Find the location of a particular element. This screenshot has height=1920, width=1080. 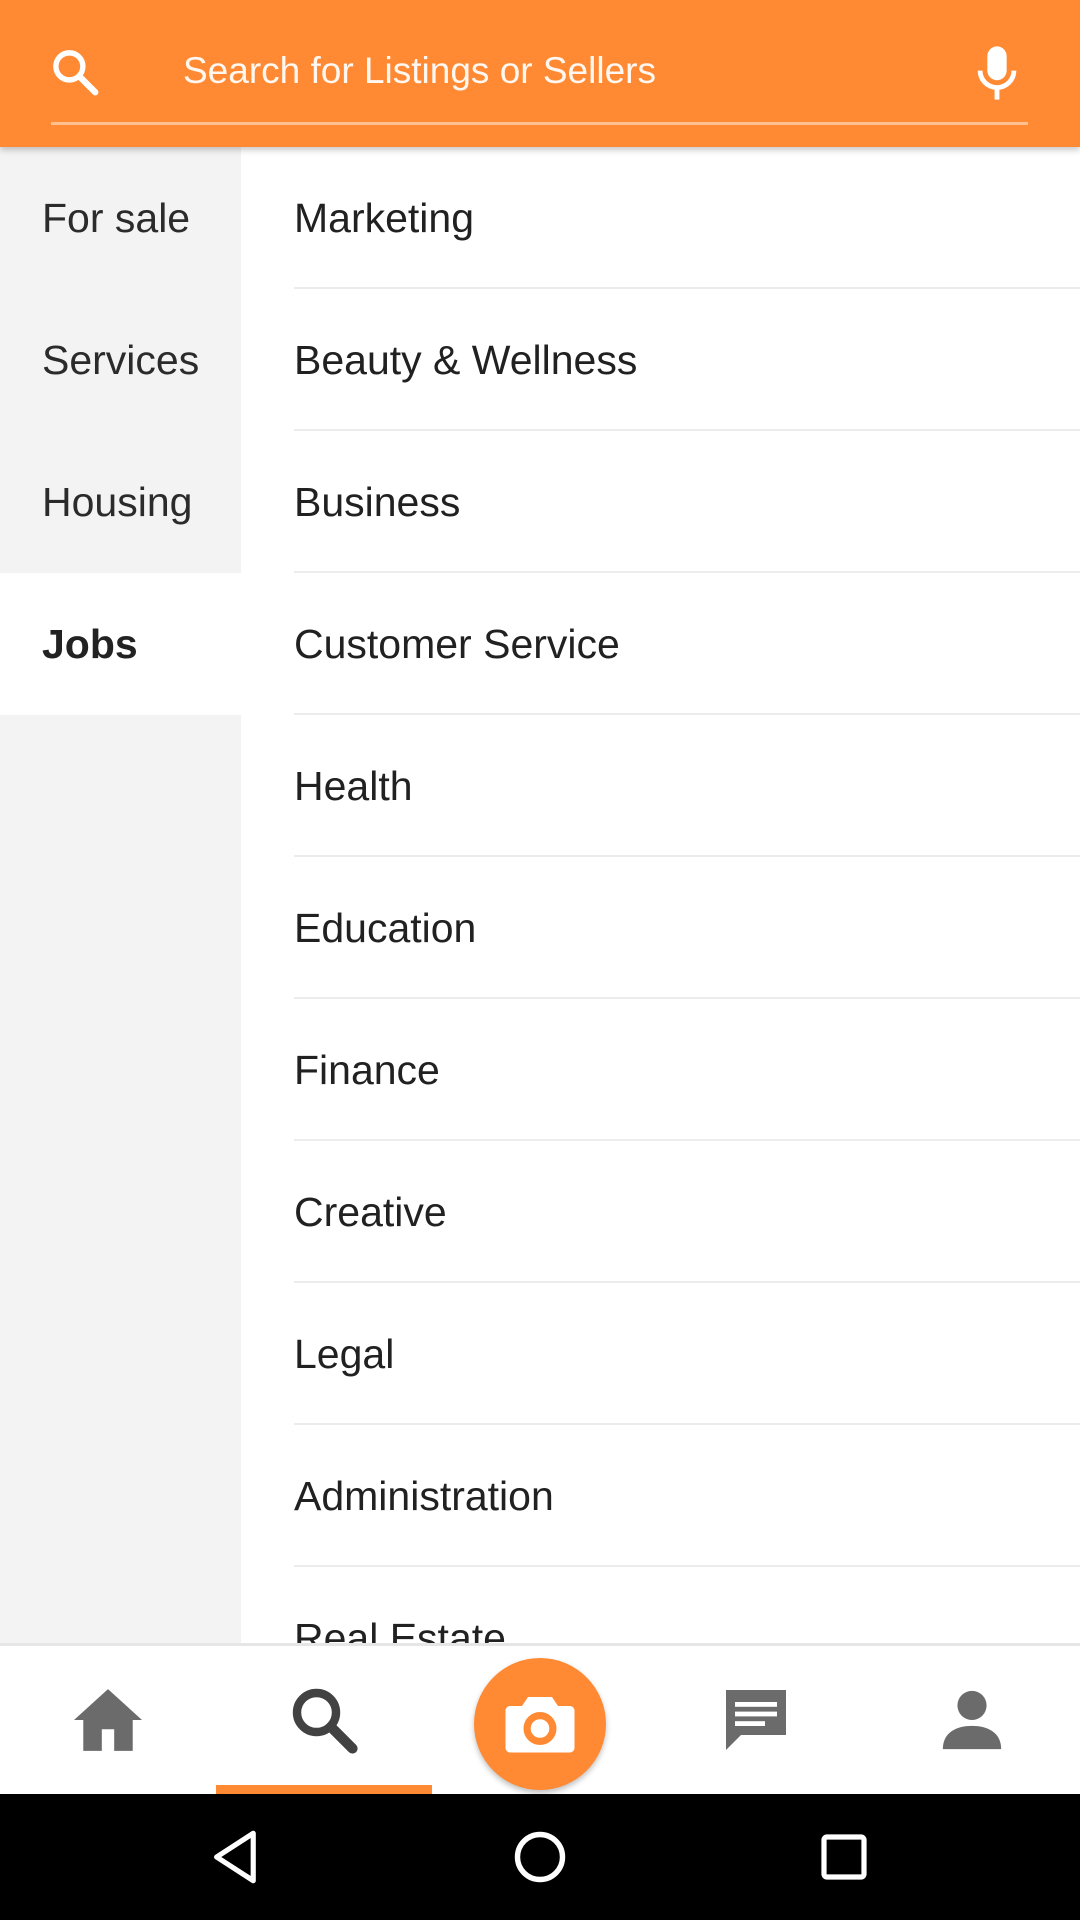

category-item-jobs: Jobs is located at coordinates (120, 644).